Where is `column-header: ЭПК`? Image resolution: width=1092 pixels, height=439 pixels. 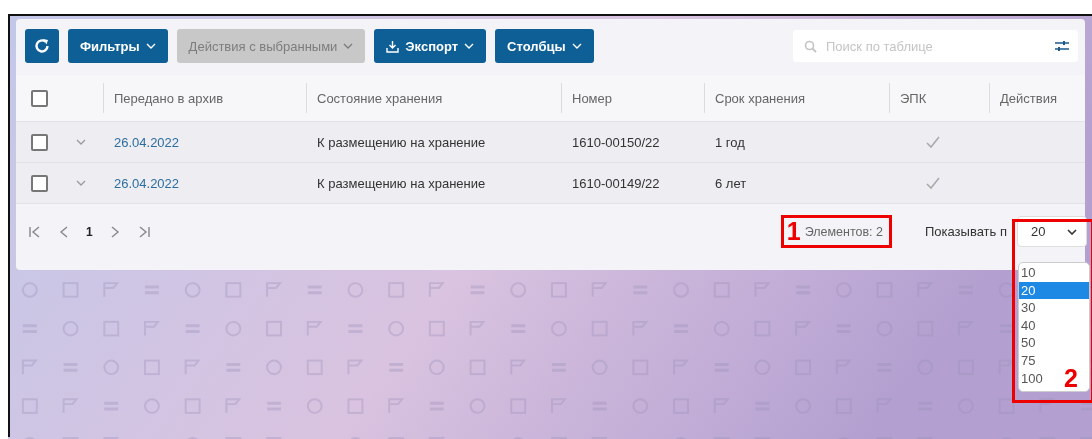
column-header: ЭПК is located at coordinates (913, 98).